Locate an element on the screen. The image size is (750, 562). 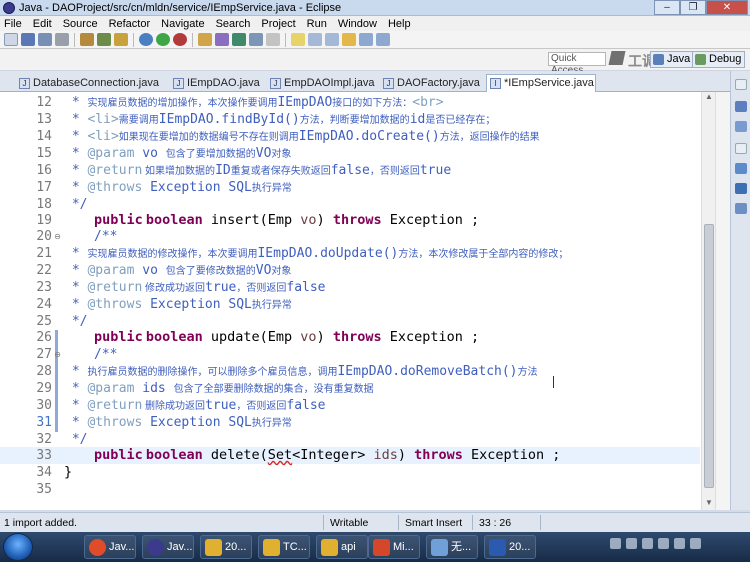
back-icon is located at coordinates (366, 39).